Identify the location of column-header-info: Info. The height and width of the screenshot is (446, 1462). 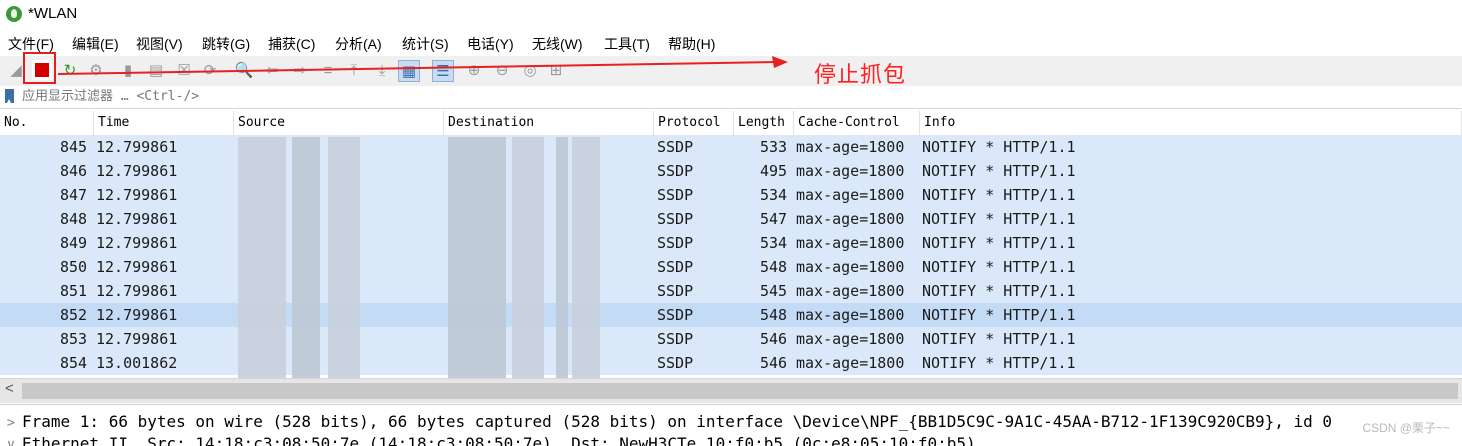
(1191, 123).